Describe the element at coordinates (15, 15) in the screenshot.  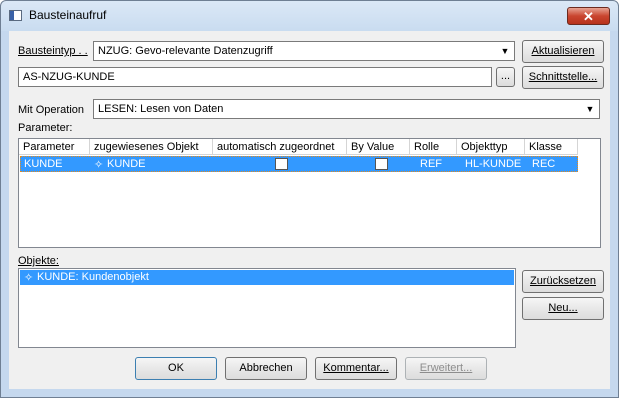
I see `window-icon` at that location.